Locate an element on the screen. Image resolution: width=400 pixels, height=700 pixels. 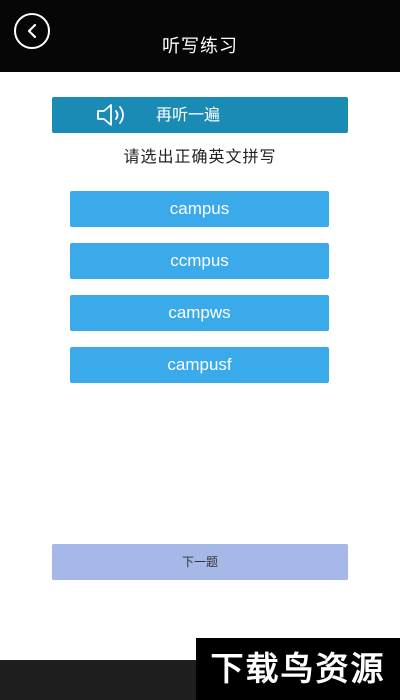
top-bar: 听写练习 is located at coordinates (200, 36).